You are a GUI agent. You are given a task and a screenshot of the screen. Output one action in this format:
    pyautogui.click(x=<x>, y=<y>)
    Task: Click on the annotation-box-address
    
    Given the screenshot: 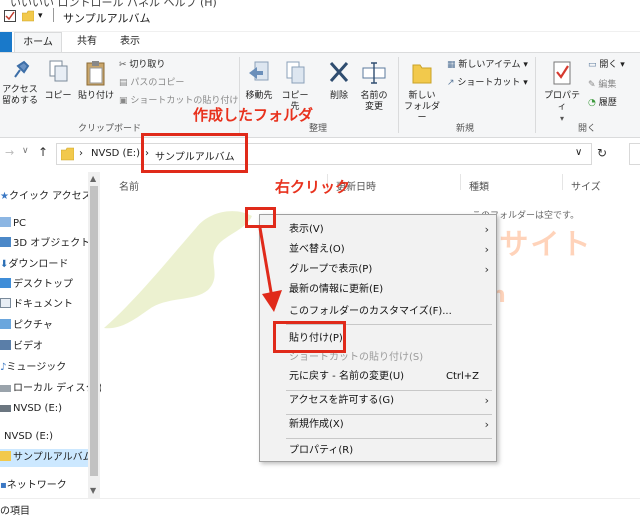 What is the action you would take?
    pyautogui.click(x=194, y=153)
    